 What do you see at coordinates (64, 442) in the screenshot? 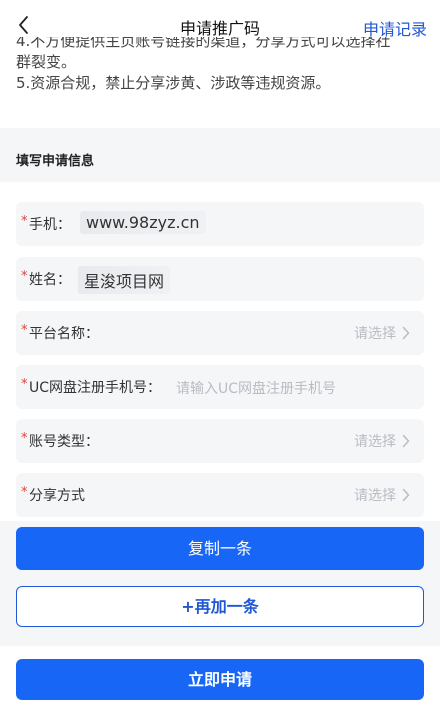
I see `account-type-label: 账号类型：` at bounding box center [64, 442].